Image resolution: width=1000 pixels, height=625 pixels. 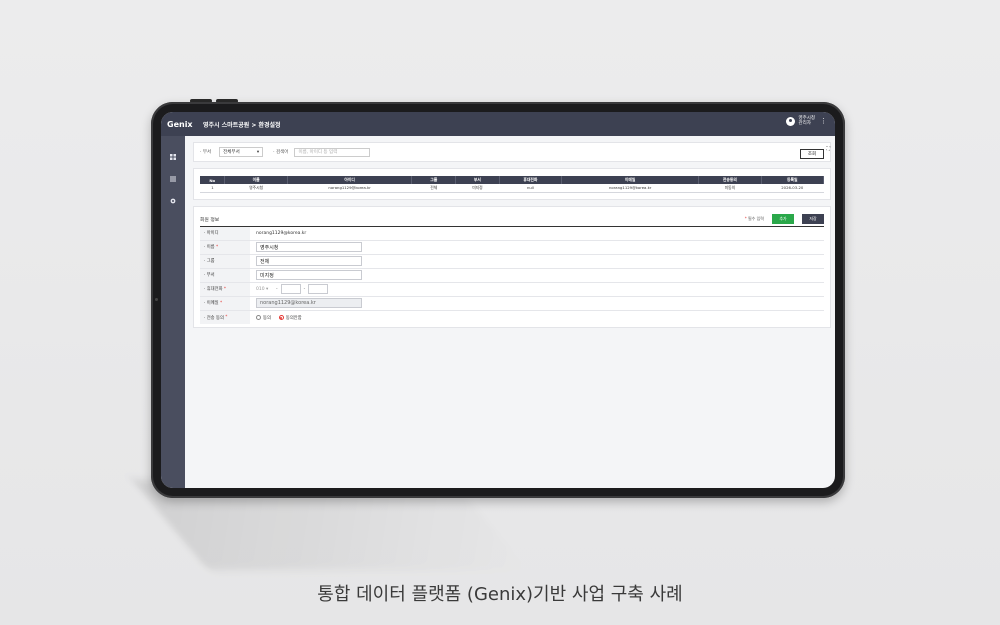 What do you see at coordinates (281, 152) in the screenshot?
I see `search-label: · 검색어` at bounding box center [281, 152].